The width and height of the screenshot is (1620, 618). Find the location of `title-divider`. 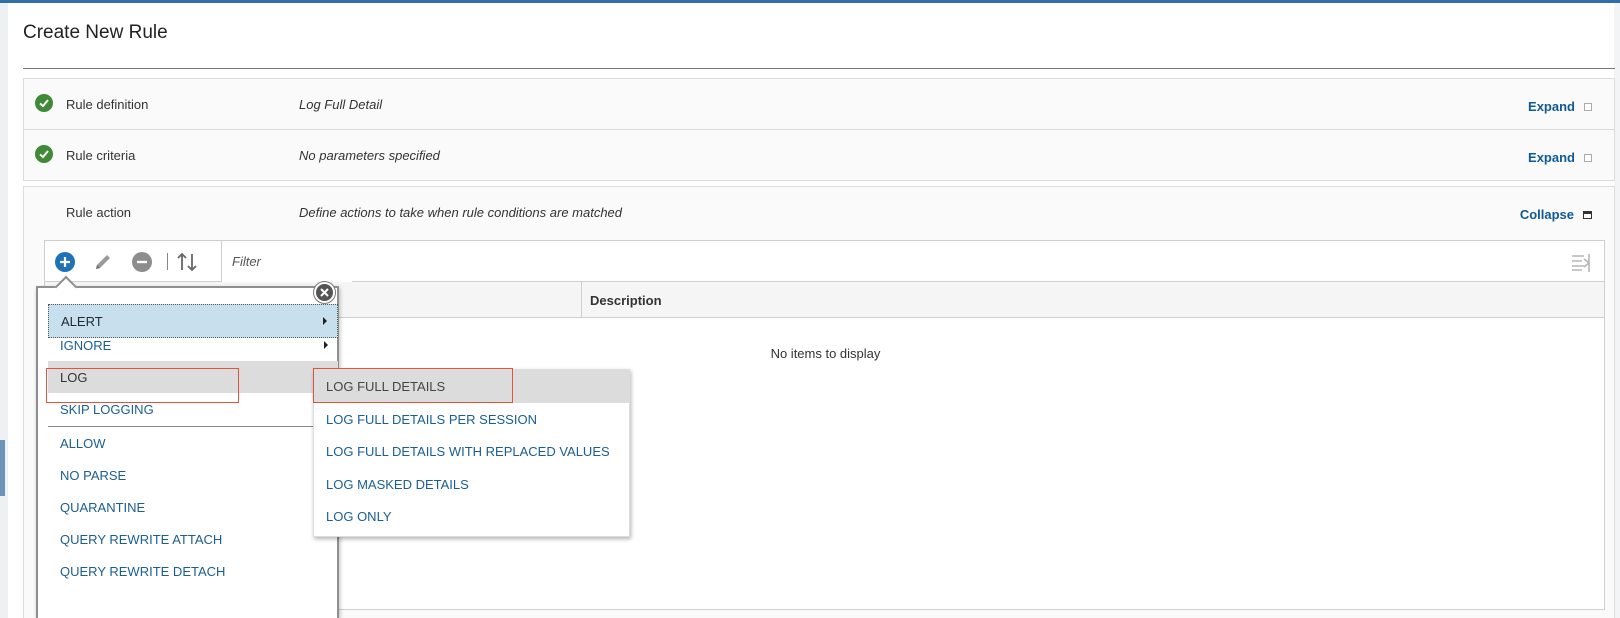

title-divider is located at coordinates (819, 68).